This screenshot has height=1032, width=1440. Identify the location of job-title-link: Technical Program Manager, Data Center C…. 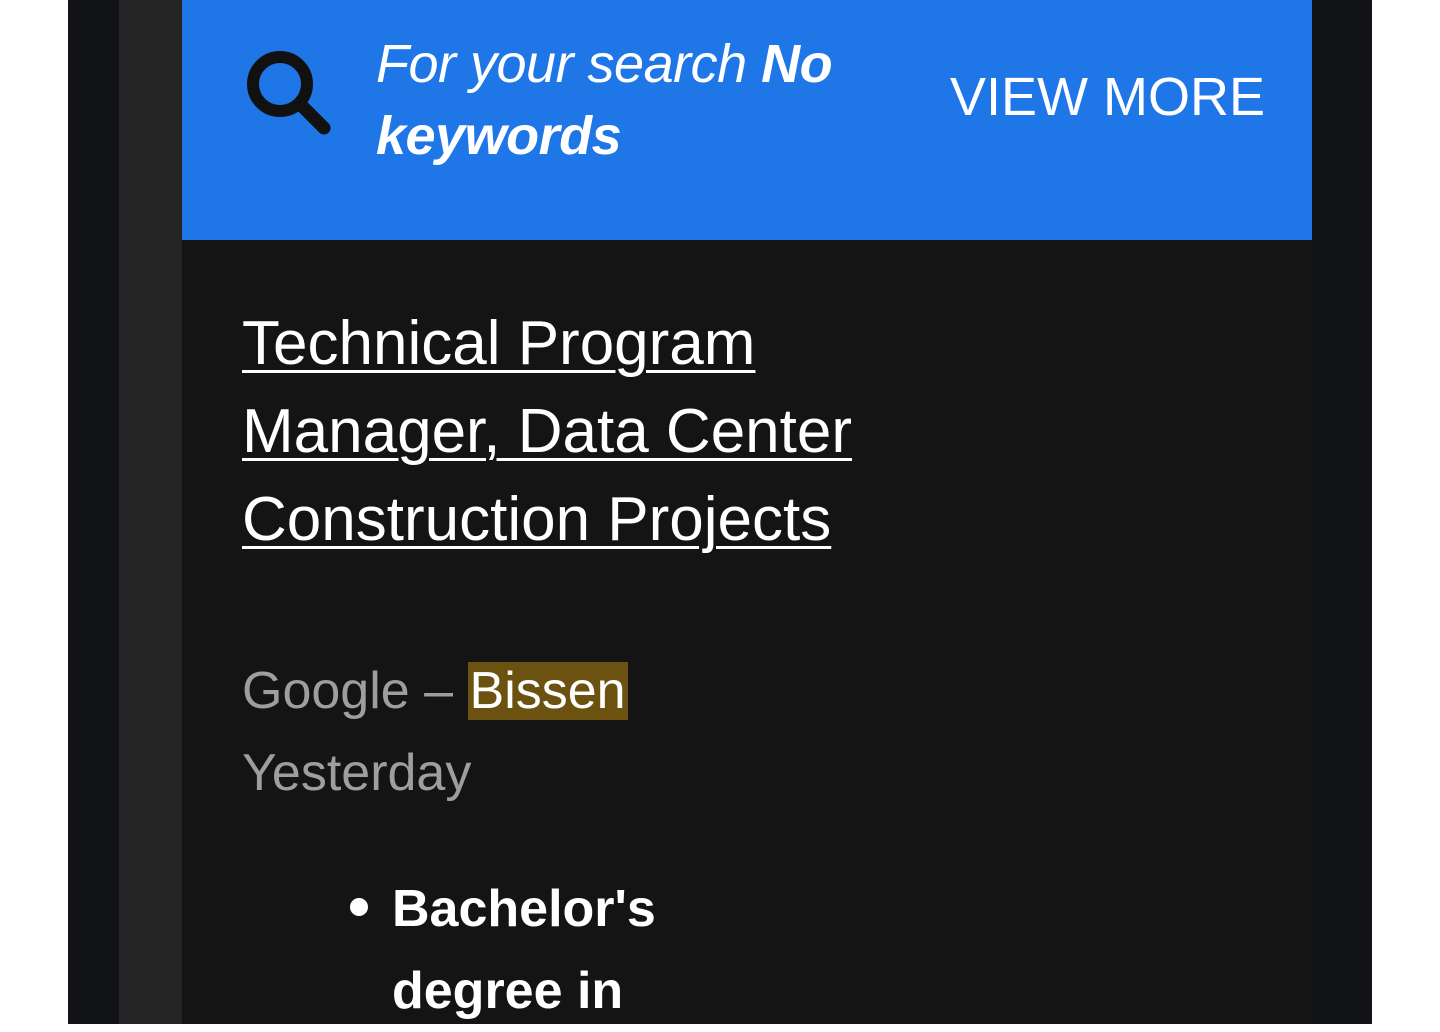
(562, 432).